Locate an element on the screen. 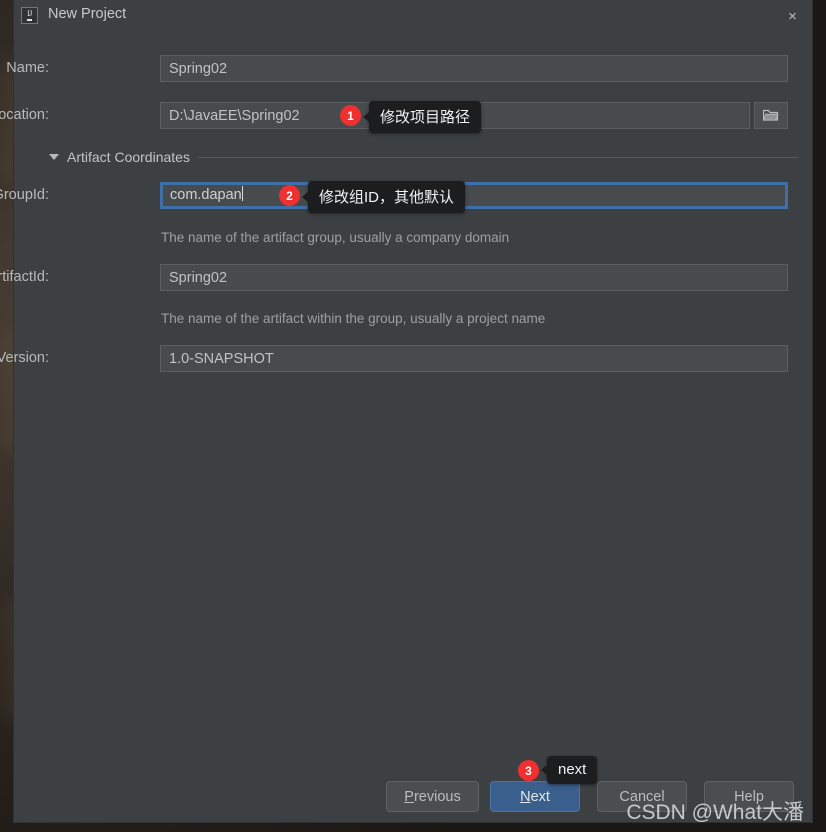 Image resolution: width=826 pixels, height=832 pixels. artifact-id-label: ArtifactId: is located at coordinates (24, 277).